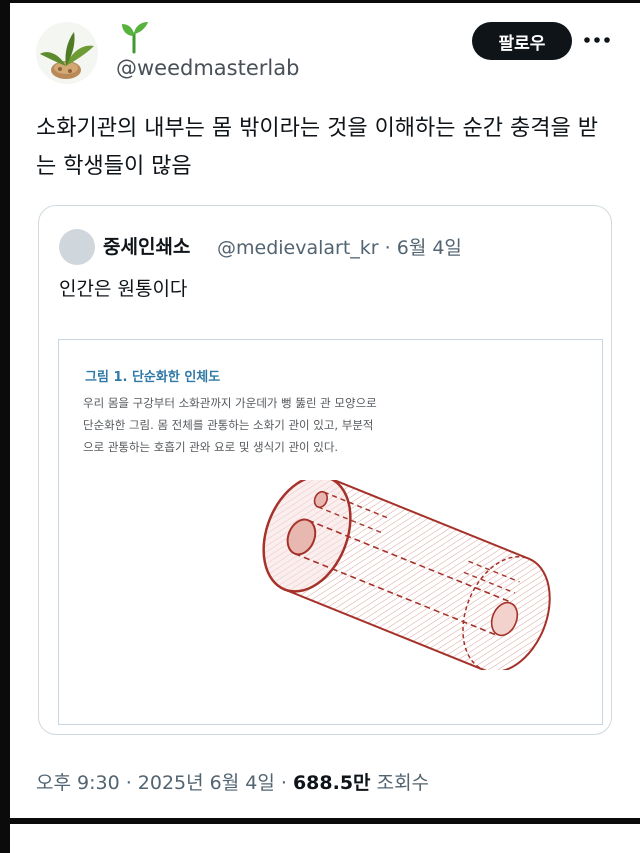 The height and width of the screenshot is (853, 640). Describe the element at coordinates (153, 377) in the screenshot. I see `figure-title: 그림 1. 단순화한 인체도` at that location.